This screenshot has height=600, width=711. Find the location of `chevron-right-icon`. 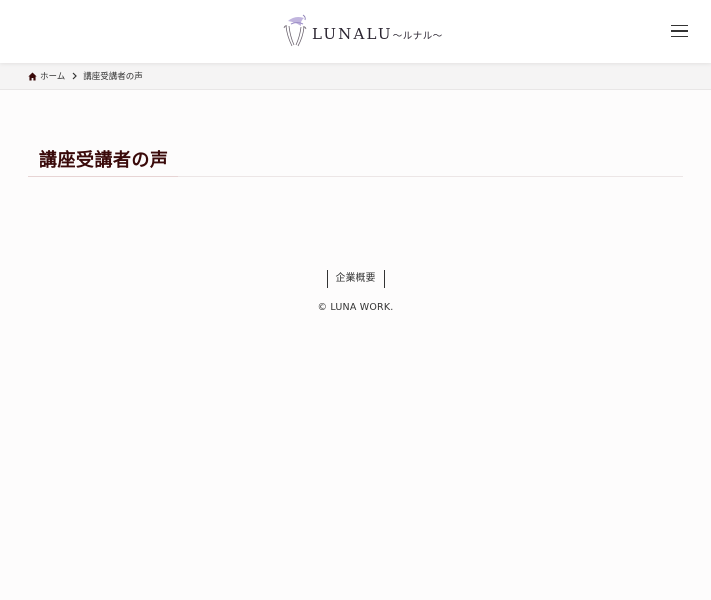

chevron-right-icon is located at coordinates (75, 76).